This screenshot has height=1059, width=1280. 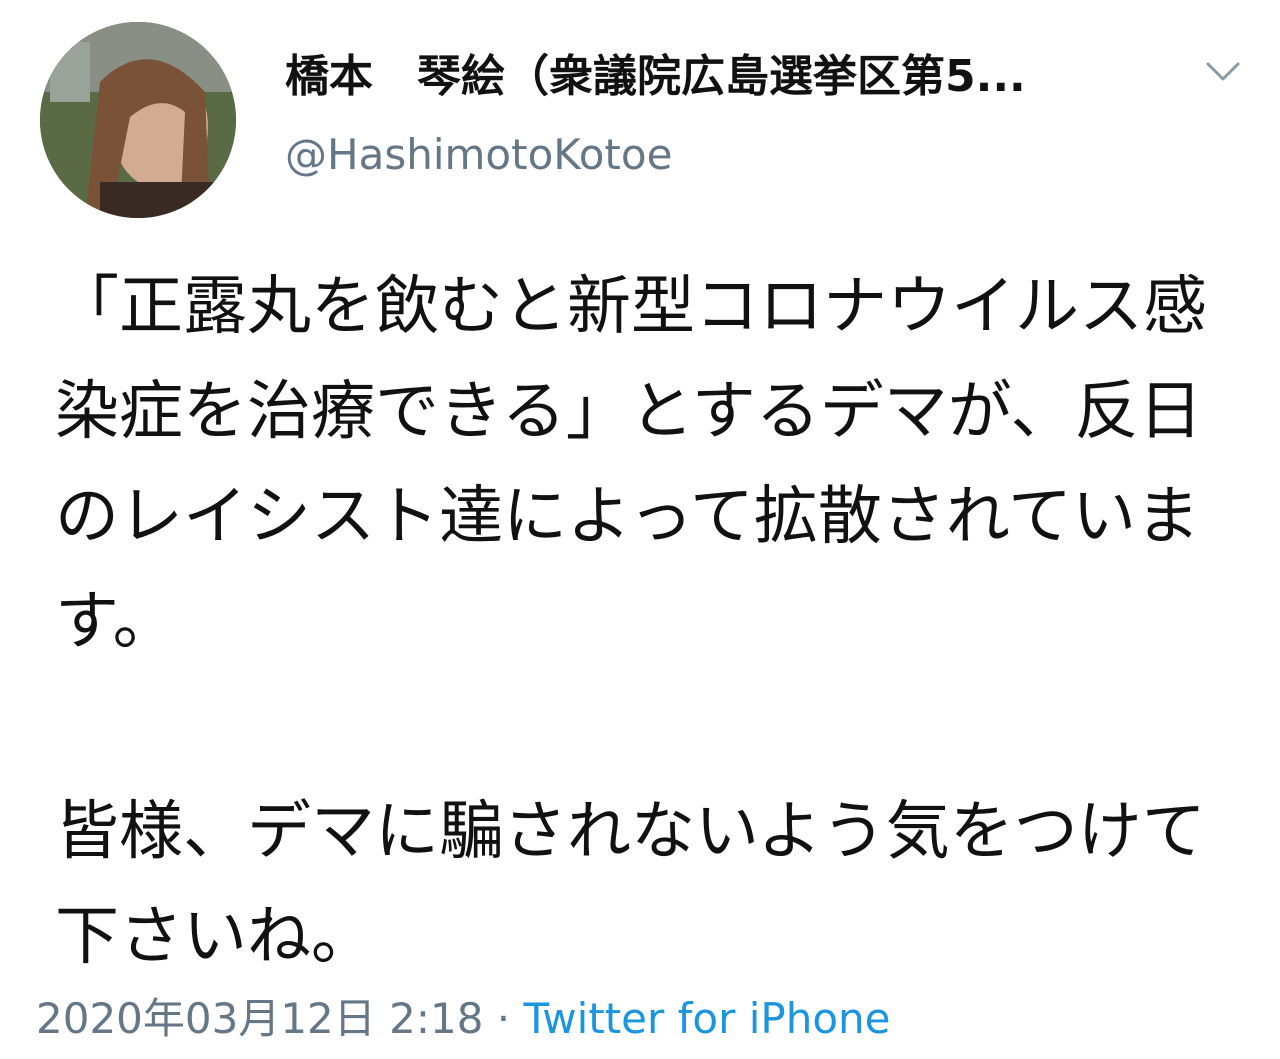 I want to click on tweet-meta: 2020年03月12日 2:18 · Twitter for iPhone, so click(x=463, y=1015).